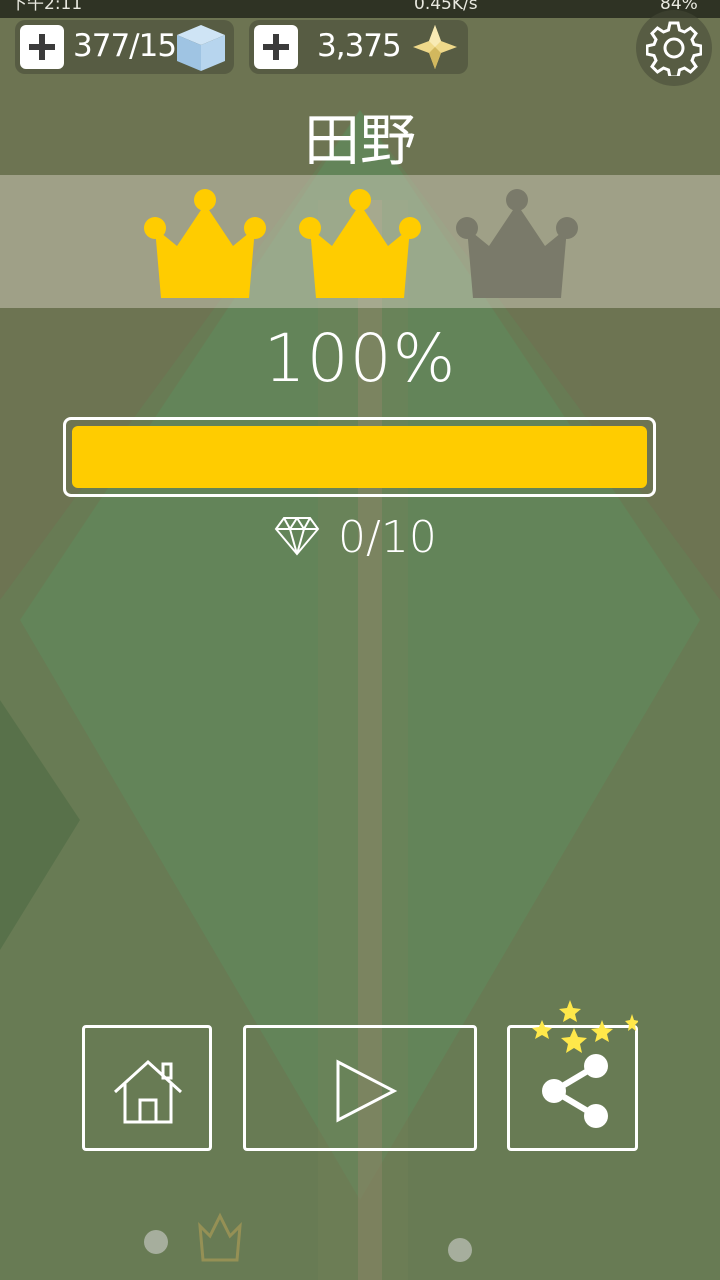 Image resolution: width=720 pixels, height=1280 pixels. What do you see at coordinates (517, 243) in the screenshot?
I see `crown-icon-inactive` at bounding box center [517, 243].